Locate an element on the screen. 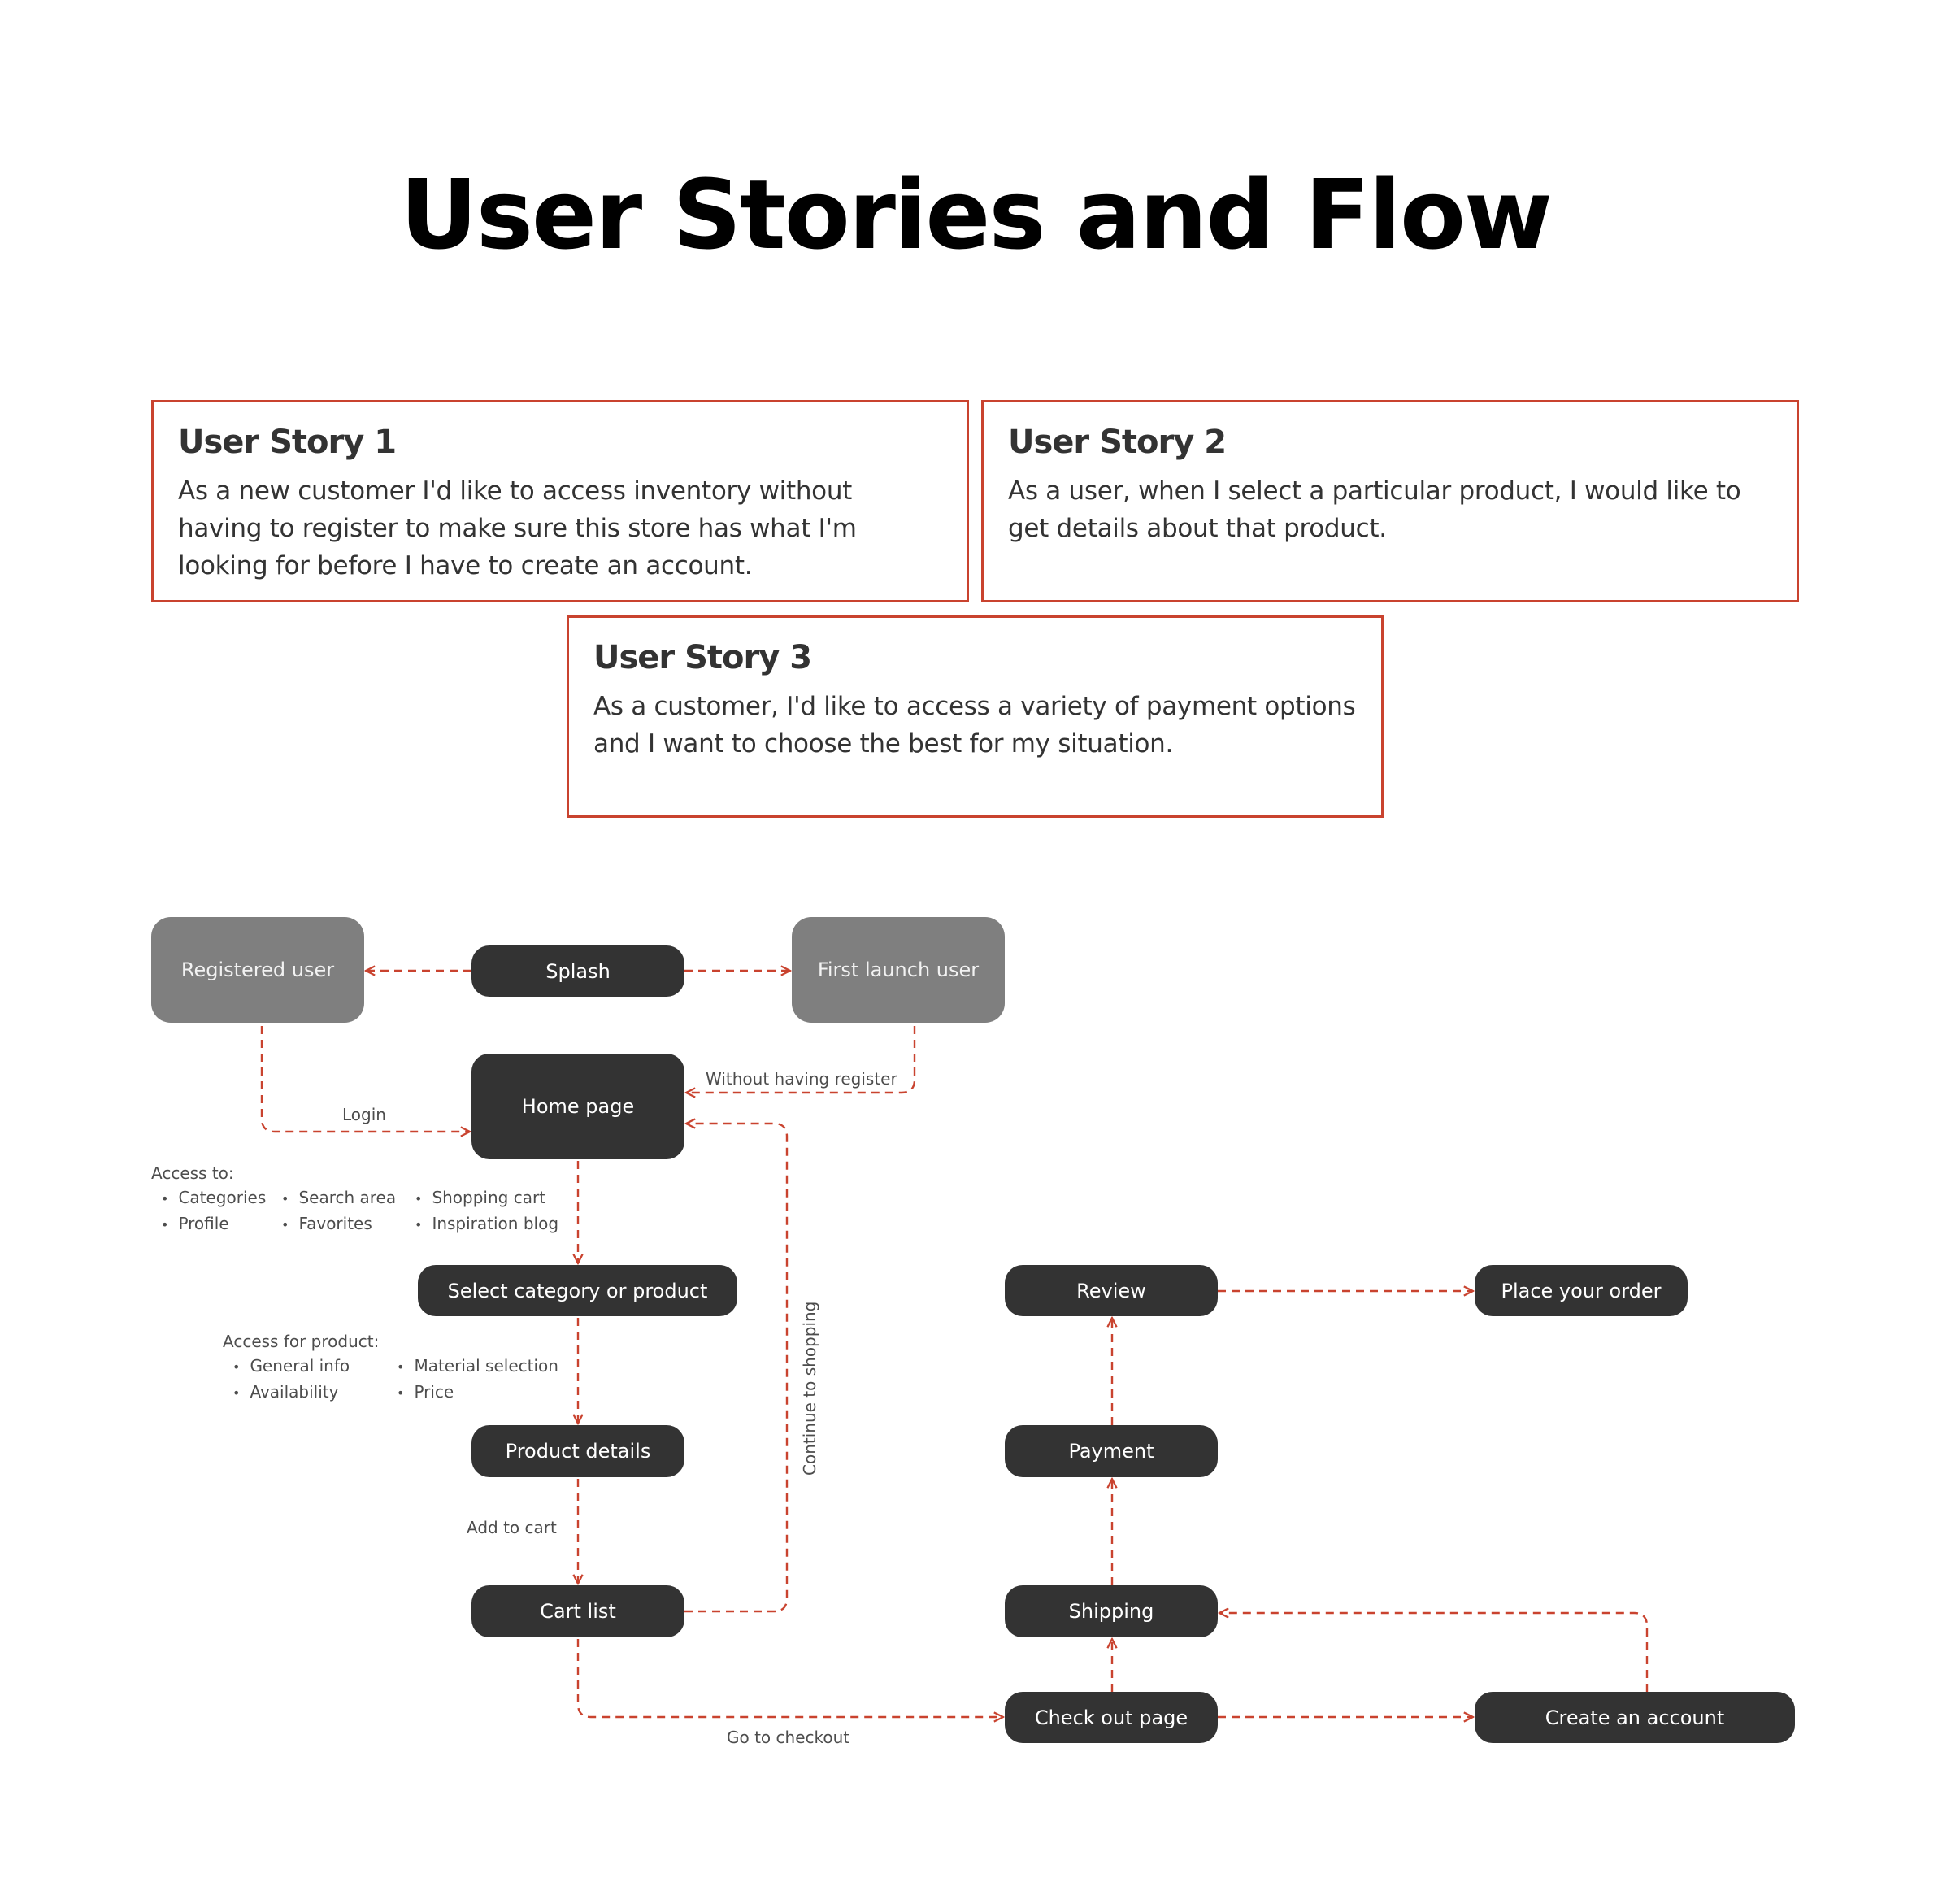  edge-label-continue-to-shopping: Continue to shopping is located at coordinates (809, 1388).